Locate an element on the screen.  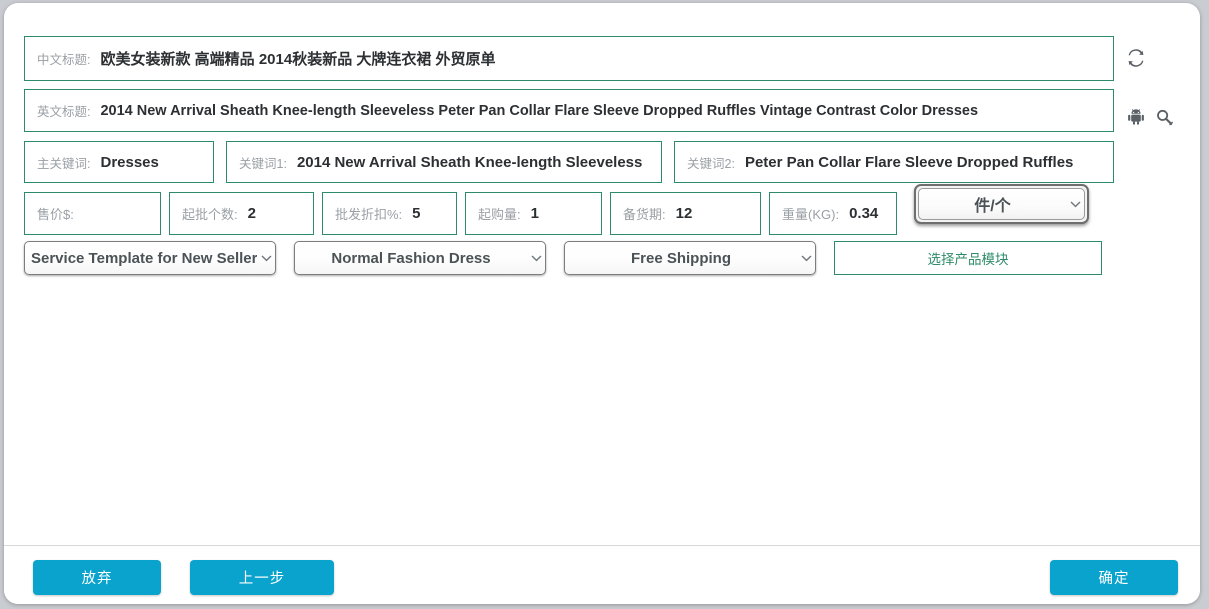
min-order-field: 起购量: 1 is located at coordinates (533, 213).